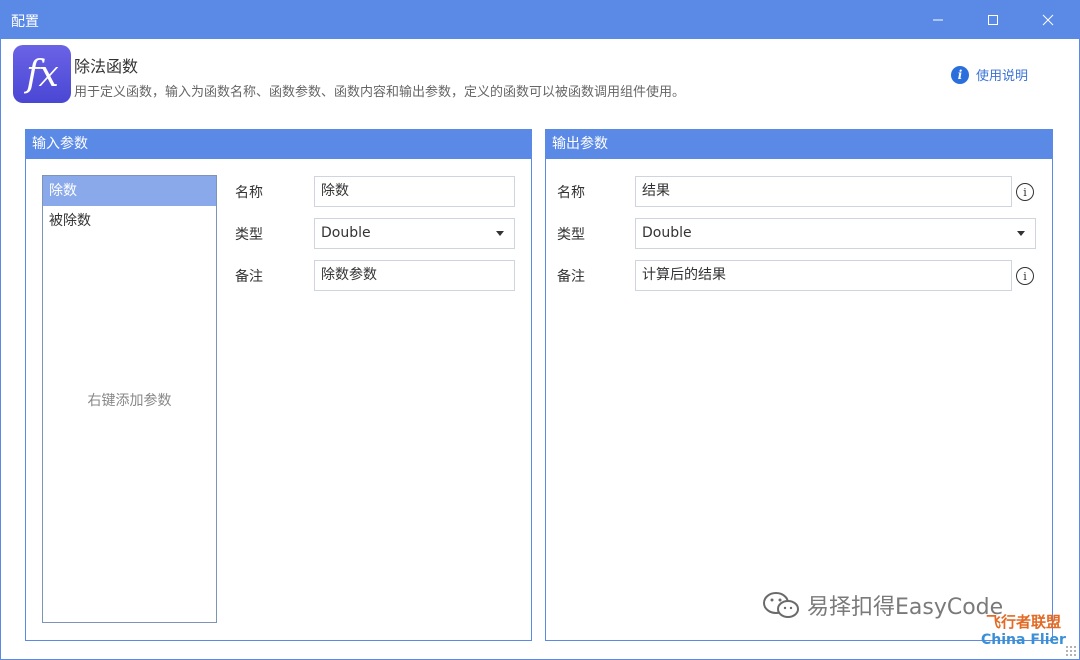  I want to click on output-type-select: Double, so click(835, 233).